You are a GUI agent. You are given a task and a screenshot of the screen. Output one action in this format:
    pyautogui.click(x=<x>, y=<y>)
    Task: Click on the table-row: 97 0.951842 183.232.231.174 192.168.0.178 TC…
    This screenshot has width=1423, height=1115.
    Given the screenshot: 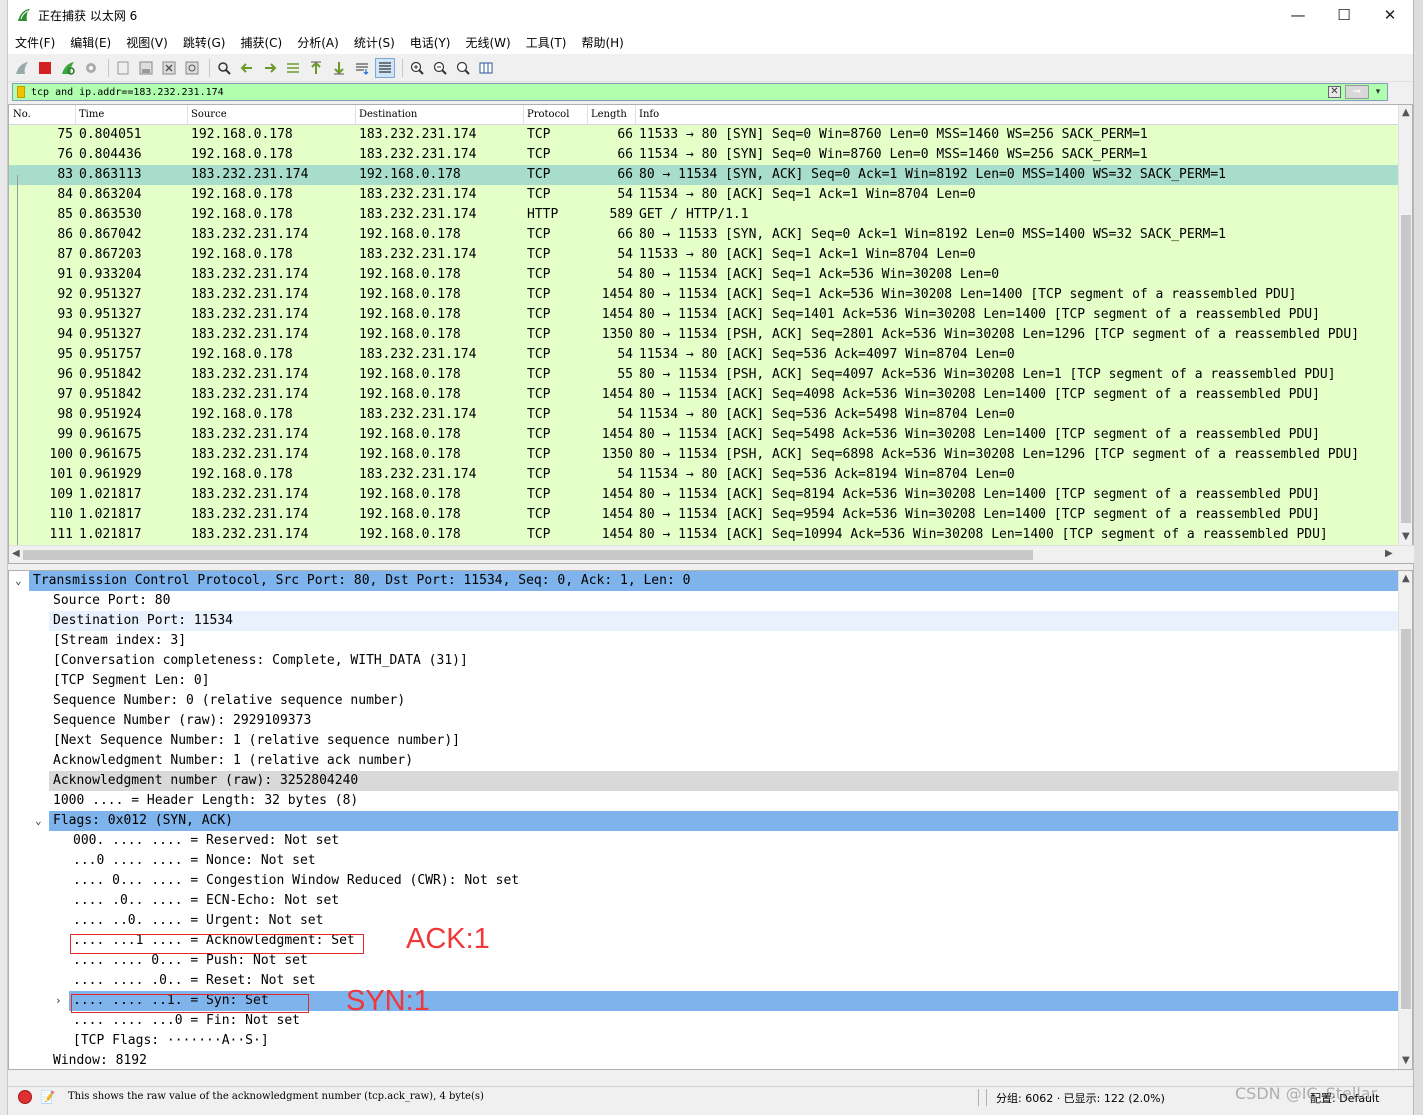 What is the action you would take?
    pyautogui.click(x=704, y=395)
    